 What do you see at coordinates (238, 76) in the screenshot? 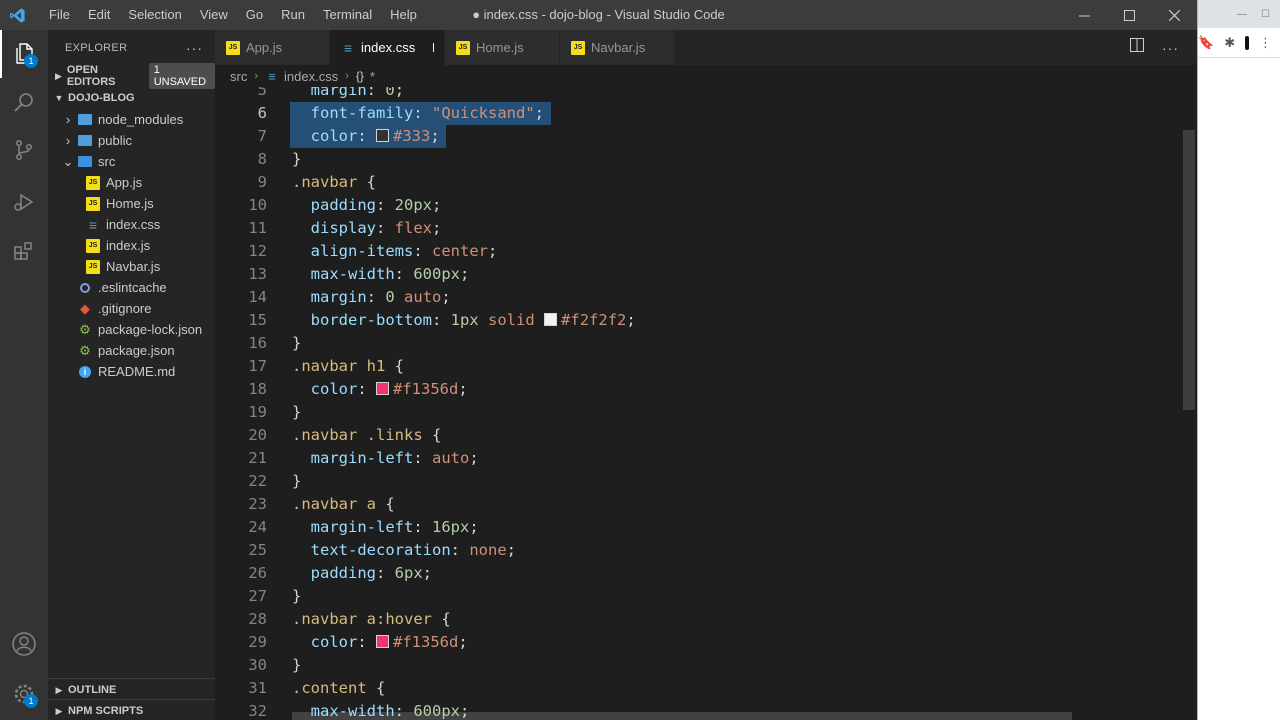
I see `breadcrumb-folder: src` at bounding box center [238, 76].